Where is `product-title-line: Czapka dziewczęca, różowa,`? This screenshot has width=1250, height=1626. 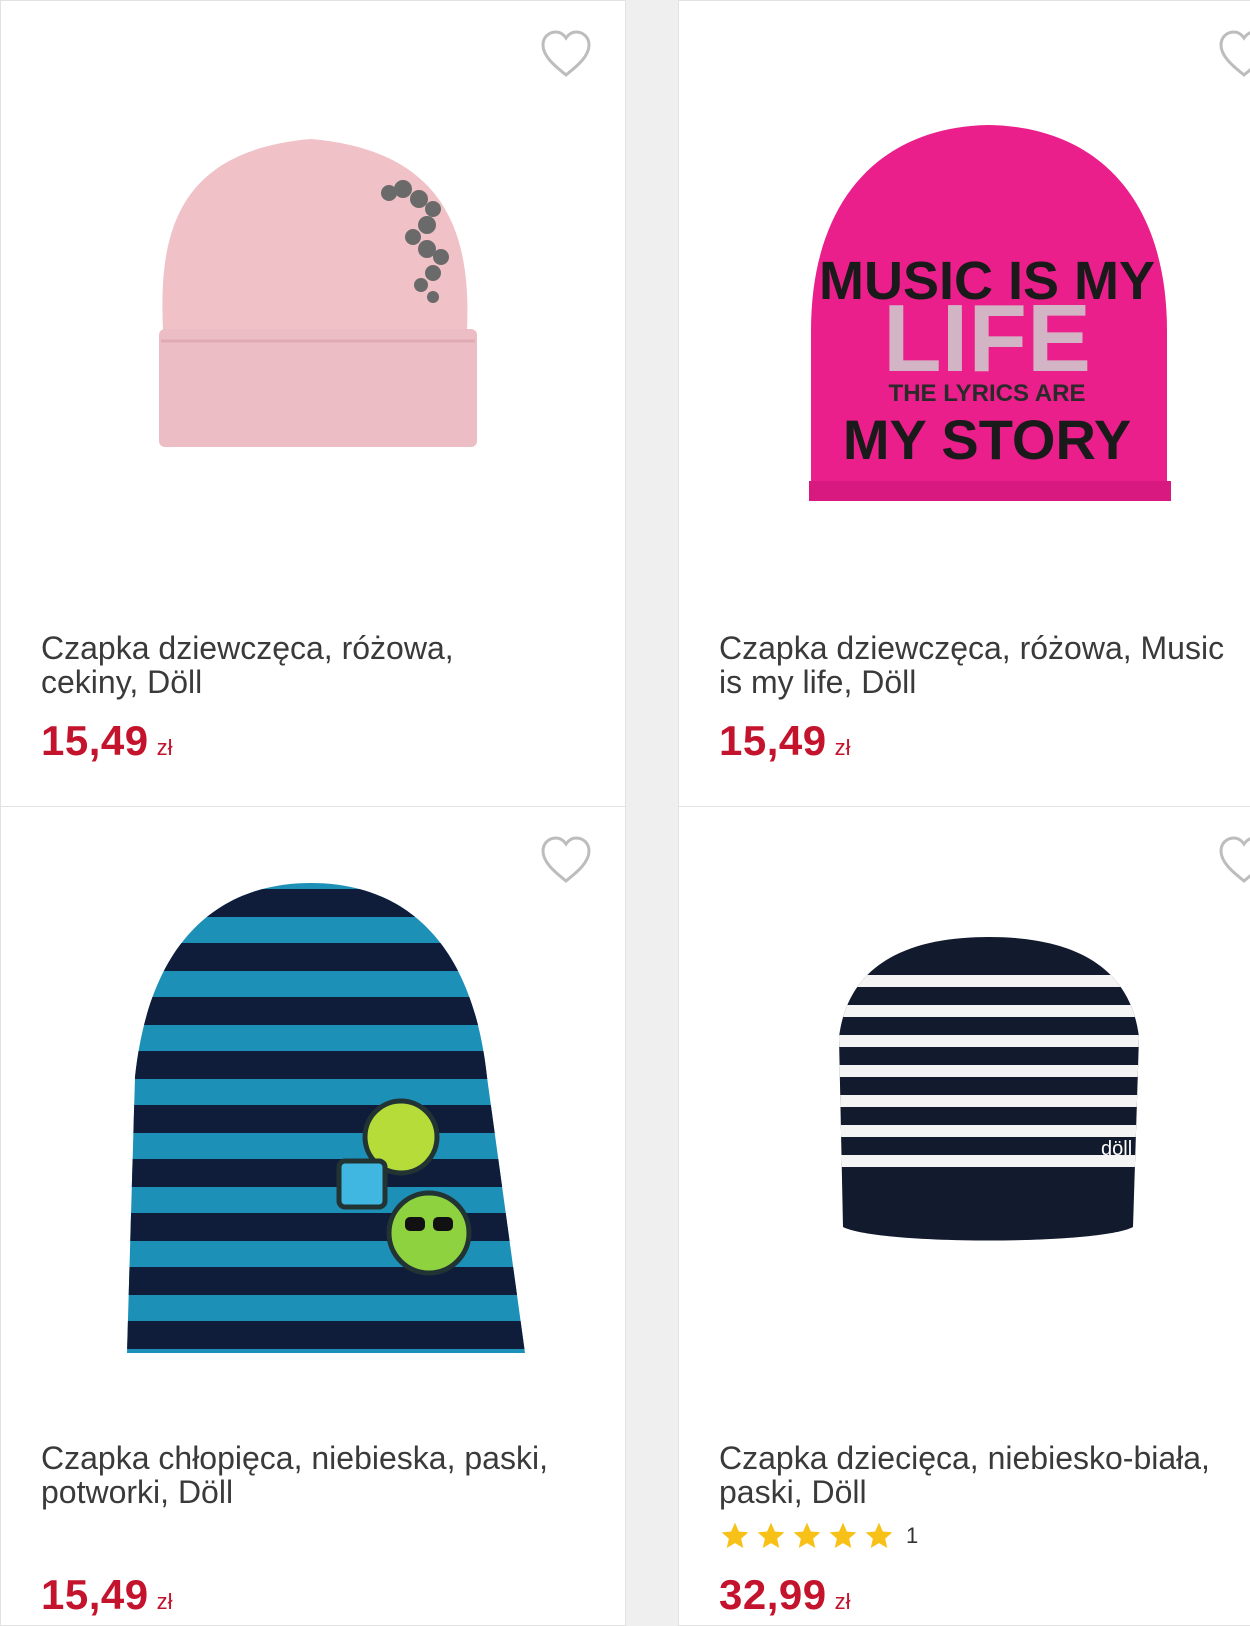 product-title-line: Czapka dziewczęca, różowa, is located at coordinates (247, 648).